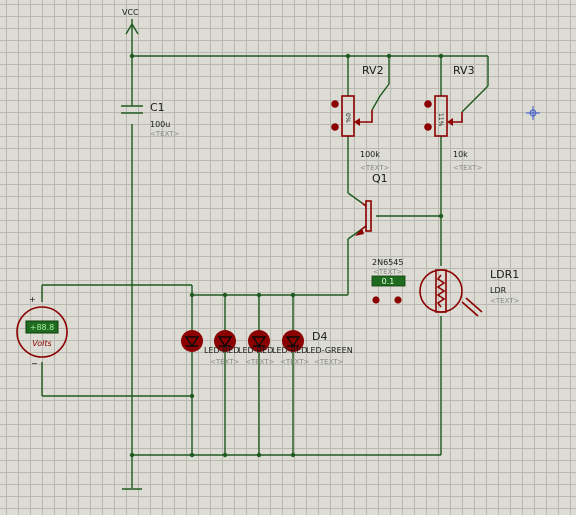 The image size is (576, 515). I want to click on capacitor-c1: C1 100u <TEXT>, so click(150, 119).